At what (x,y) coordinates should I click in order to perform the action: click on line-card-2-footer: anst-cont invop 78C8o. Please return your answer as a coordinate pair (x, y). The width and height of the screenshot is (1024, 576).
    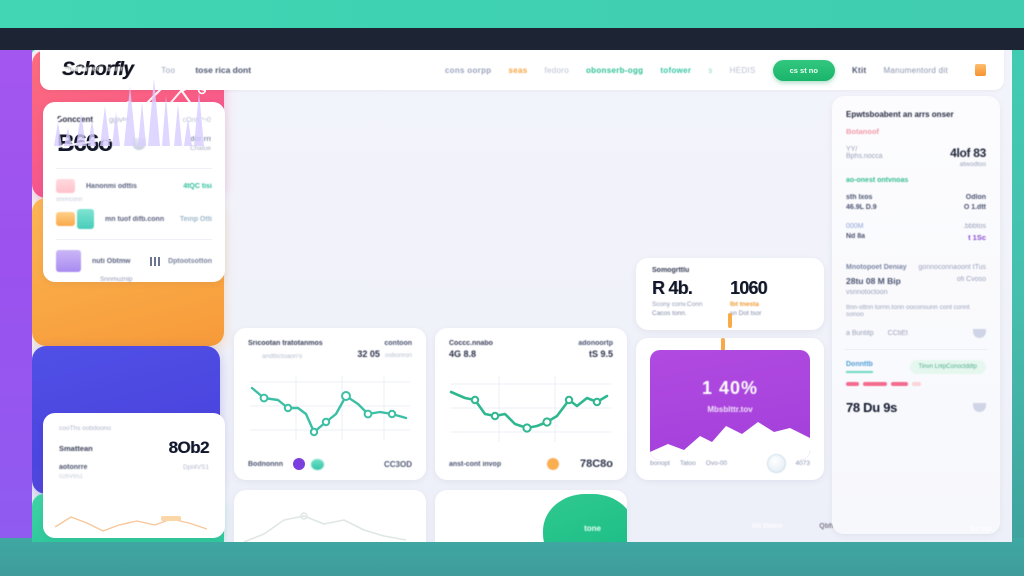
    Looking at the image, I should click on (531, 464).